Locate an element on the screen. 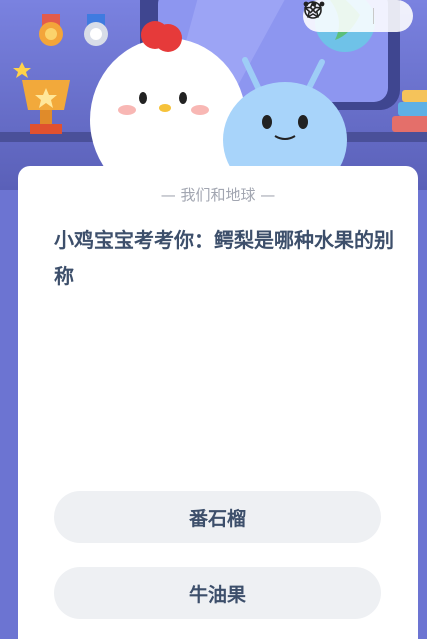 Image resolution: width=427 pixels, height=639 pixels. question-text: 小鸡宝宝考考你：鳄梨是哪种水果的别称 is located at coordinates (224, 258).